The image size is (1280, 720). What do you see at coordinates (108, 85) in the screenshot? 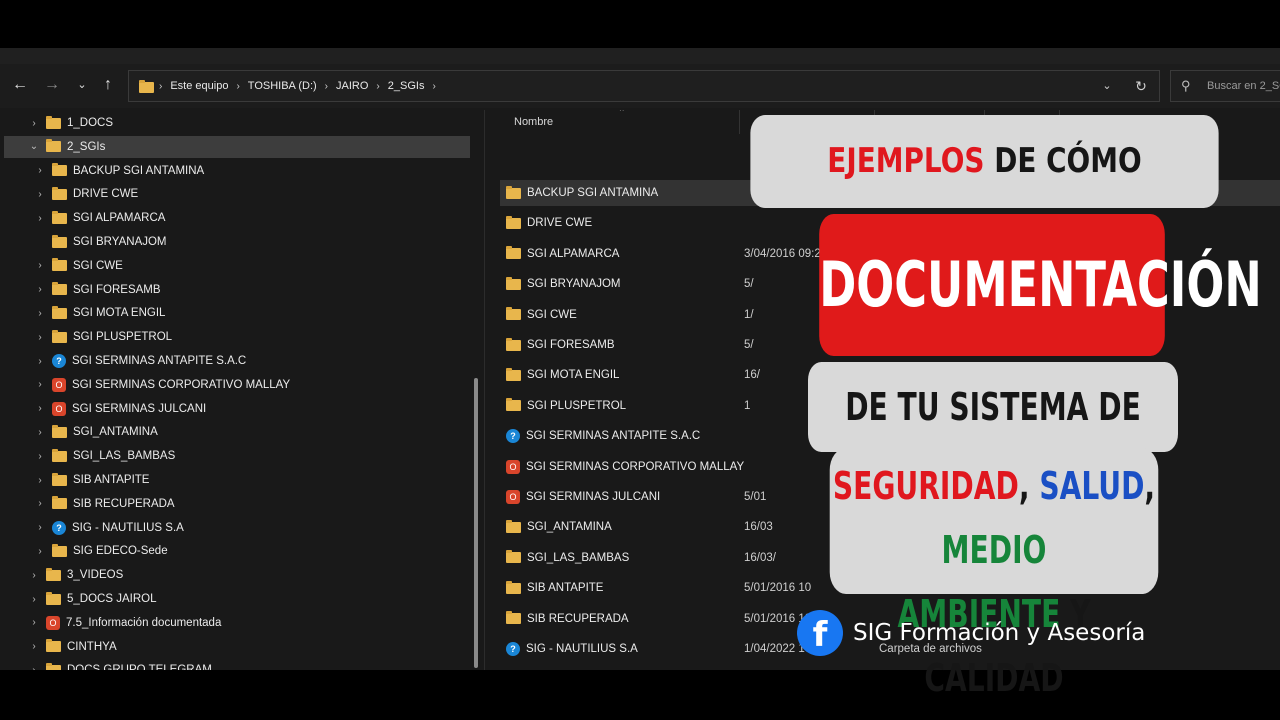
I see `up-arrow-icon: ↑` at bounding box center [108, 85].